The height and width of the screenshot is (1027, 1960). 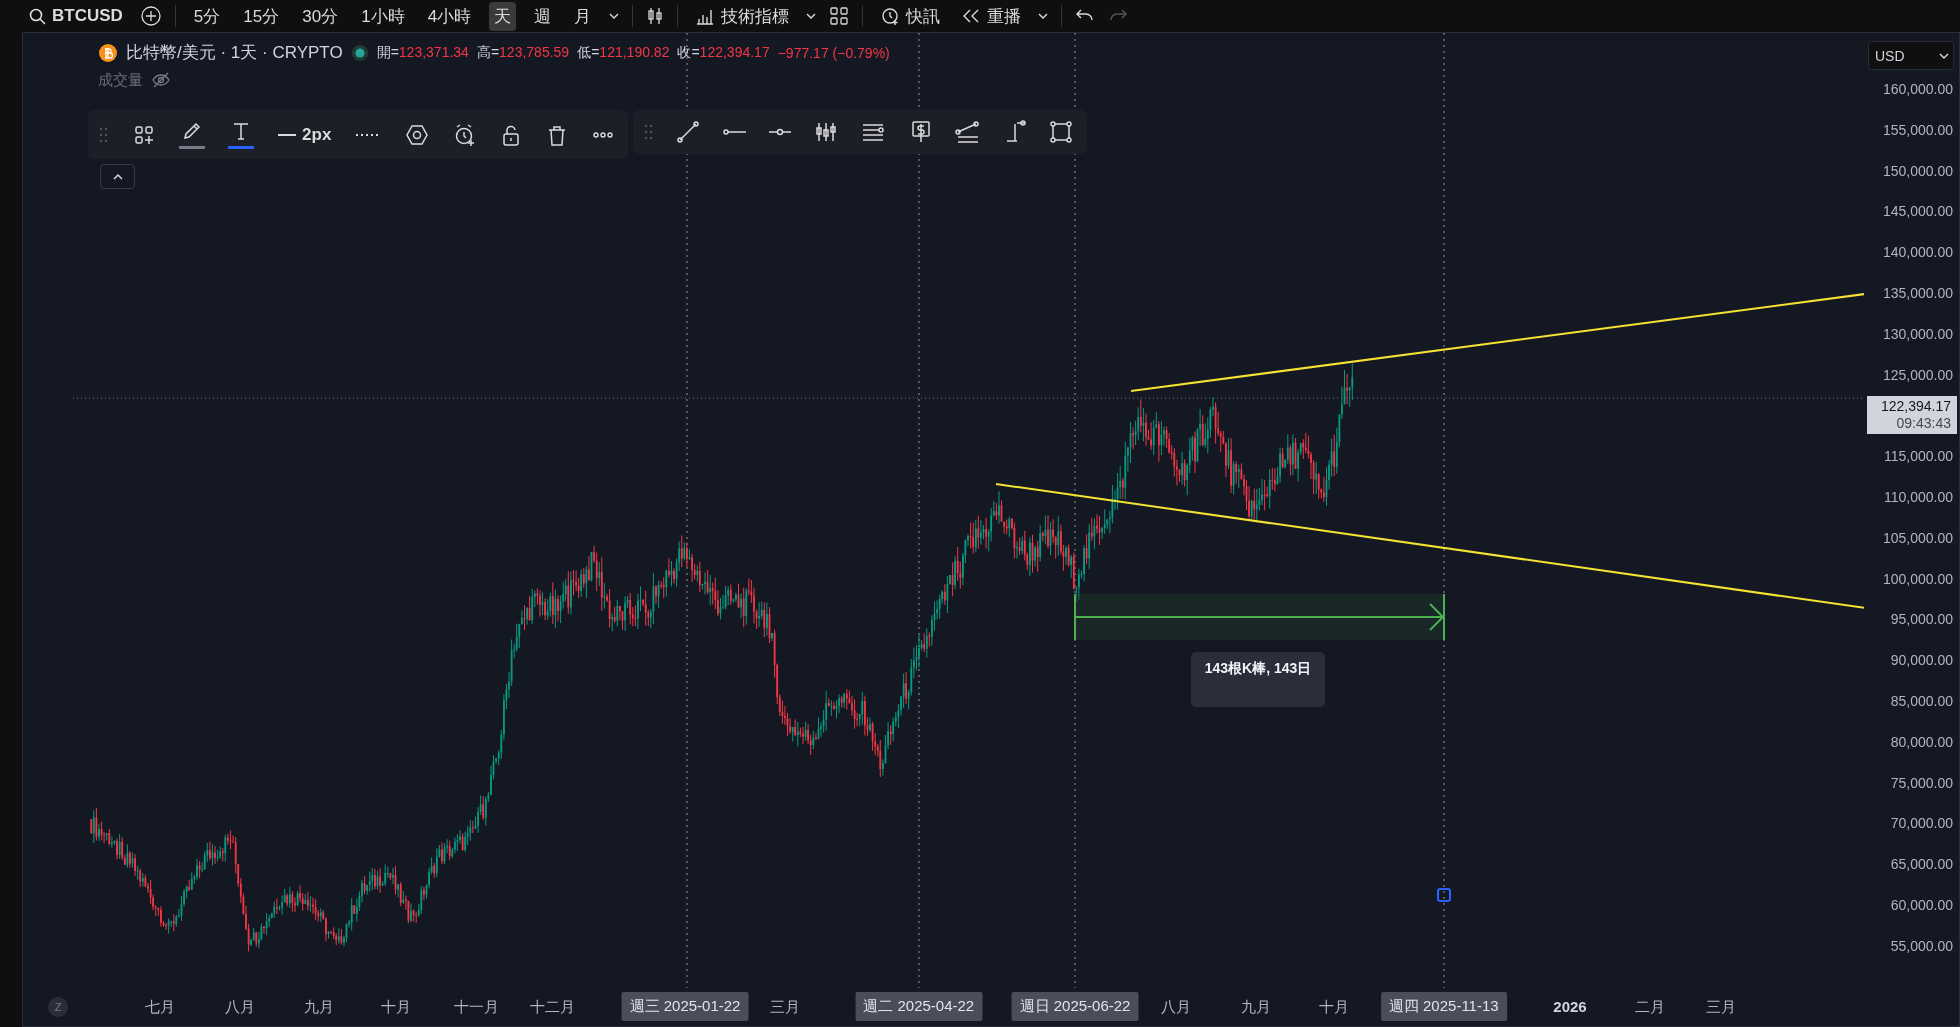 I want to click on crosshair-date-label: 週三 2025-01-22, so click(x=685, y=1006).